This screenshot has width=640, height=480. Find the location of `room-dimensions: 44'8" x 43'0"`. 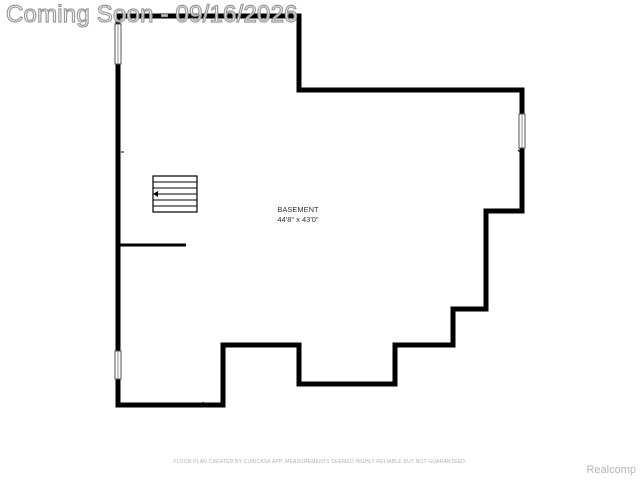

room-dimensions: 44'8" x 43'0" is located at coordinates (298, 219).